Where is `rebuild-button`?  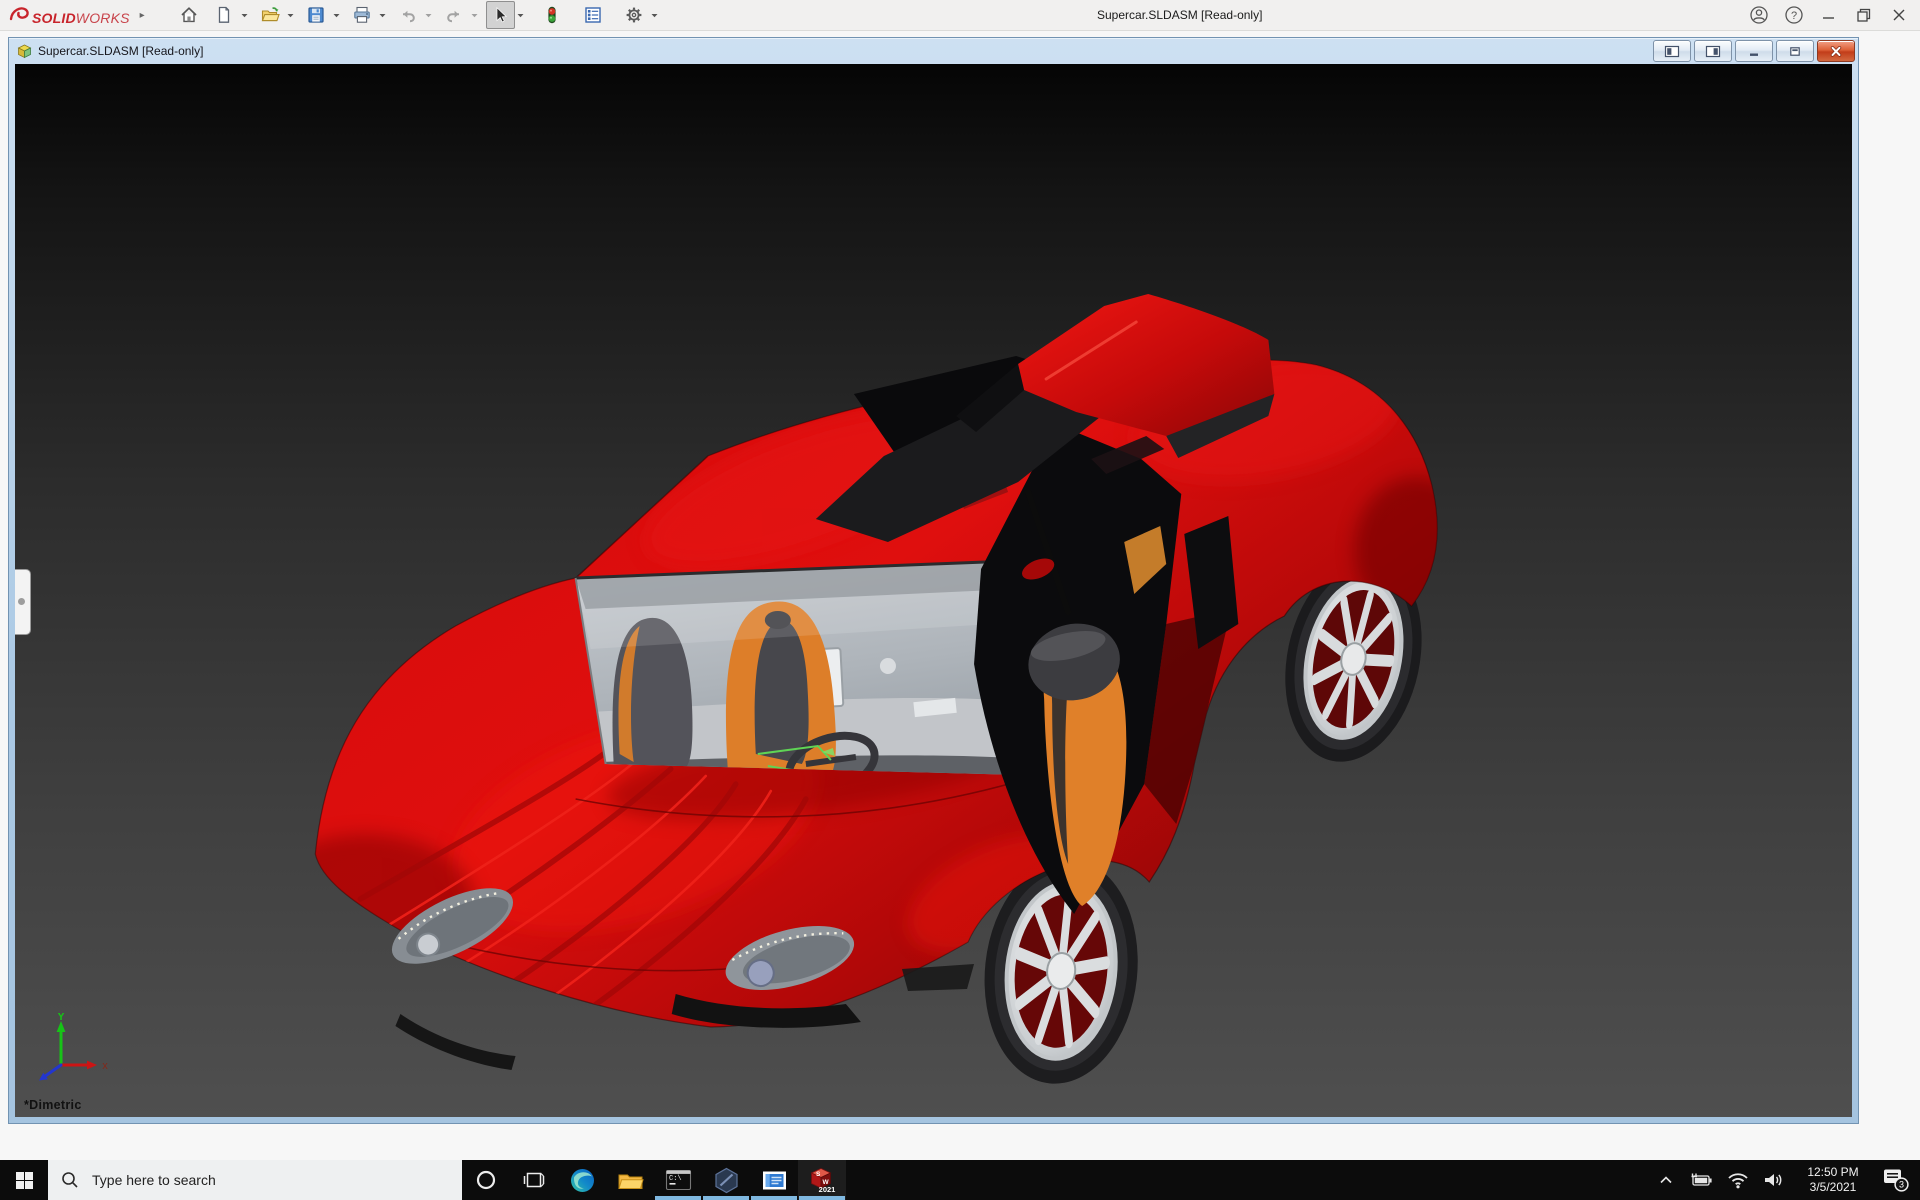
rebuild-button is located at coordinates (552, 15).